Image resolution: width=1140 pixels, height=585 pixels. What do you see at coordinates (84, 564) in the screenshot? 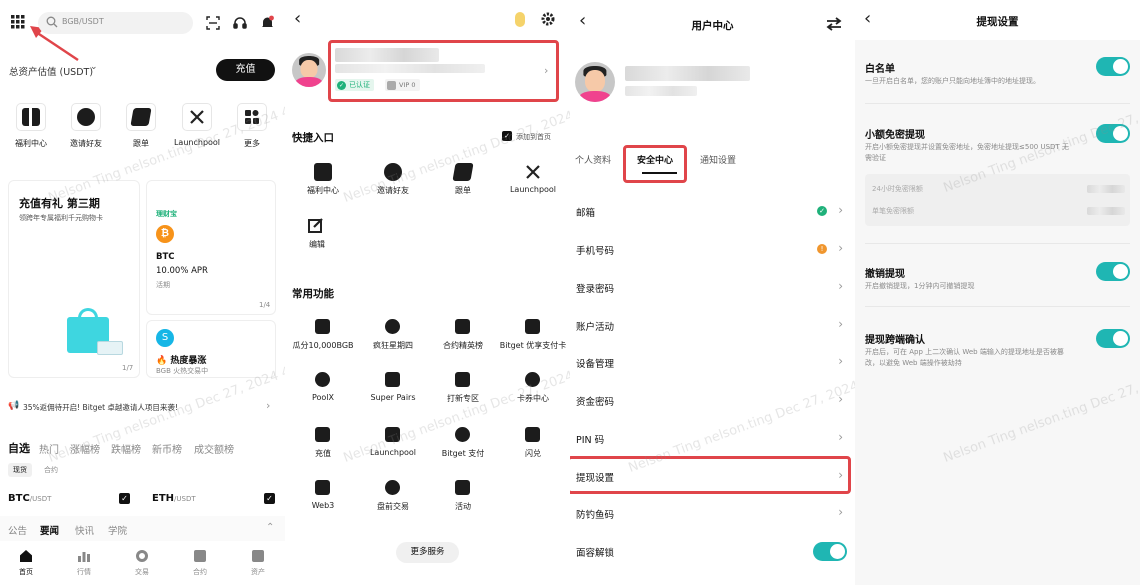
I see `nav-markets: 行情` at bounding box center [84, 564].